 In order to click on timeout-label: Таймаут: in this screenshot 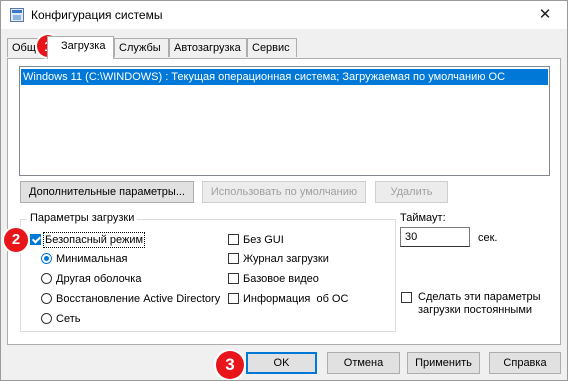, I will do `click(423, 218)`.